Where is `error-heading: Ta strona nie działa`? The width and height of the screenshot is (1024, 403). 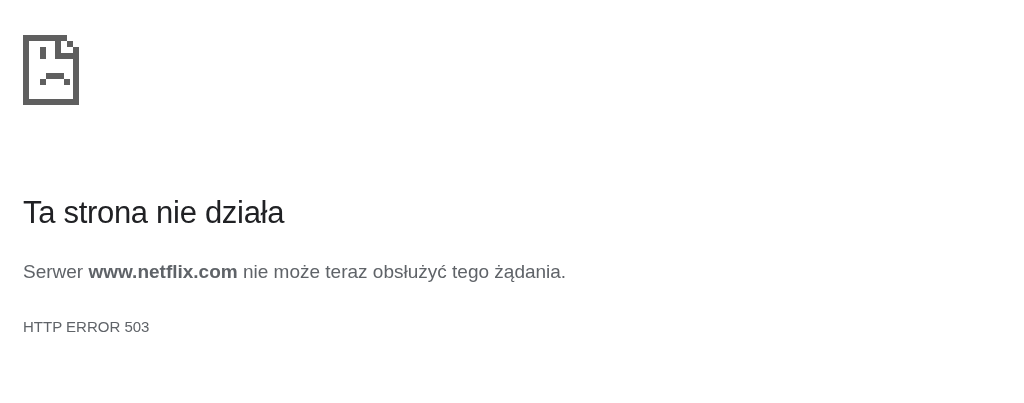 error-heading: Ta strona nie działa is located at coordinates (154, 213).